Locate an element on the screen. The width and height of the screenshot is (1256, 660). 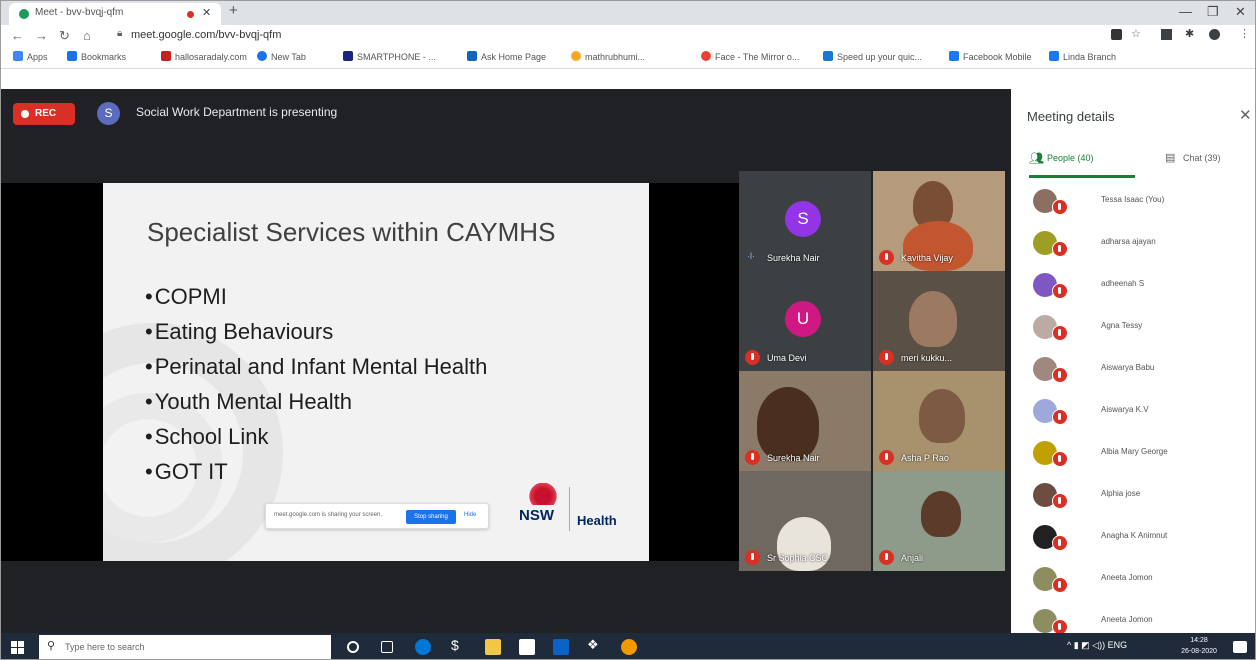
chrome-icon is located at coordinates (629, 647).